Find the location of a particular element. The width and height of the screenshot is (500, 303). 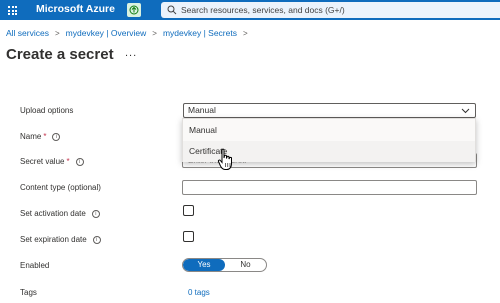

top-bar: Microsoft Azure is located at coordinates (250, 10).